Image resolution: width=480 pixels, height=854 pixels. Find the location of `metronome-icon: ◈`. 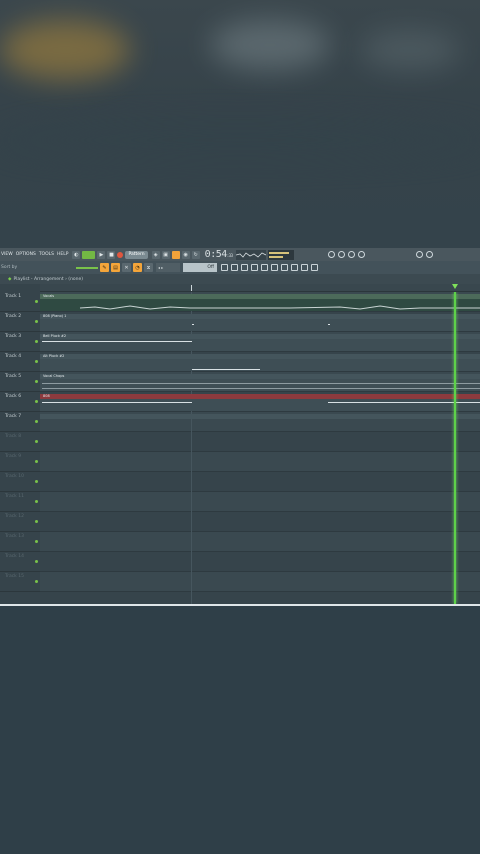

metronome-icon: ◈ is located at coordinates (155, 254).